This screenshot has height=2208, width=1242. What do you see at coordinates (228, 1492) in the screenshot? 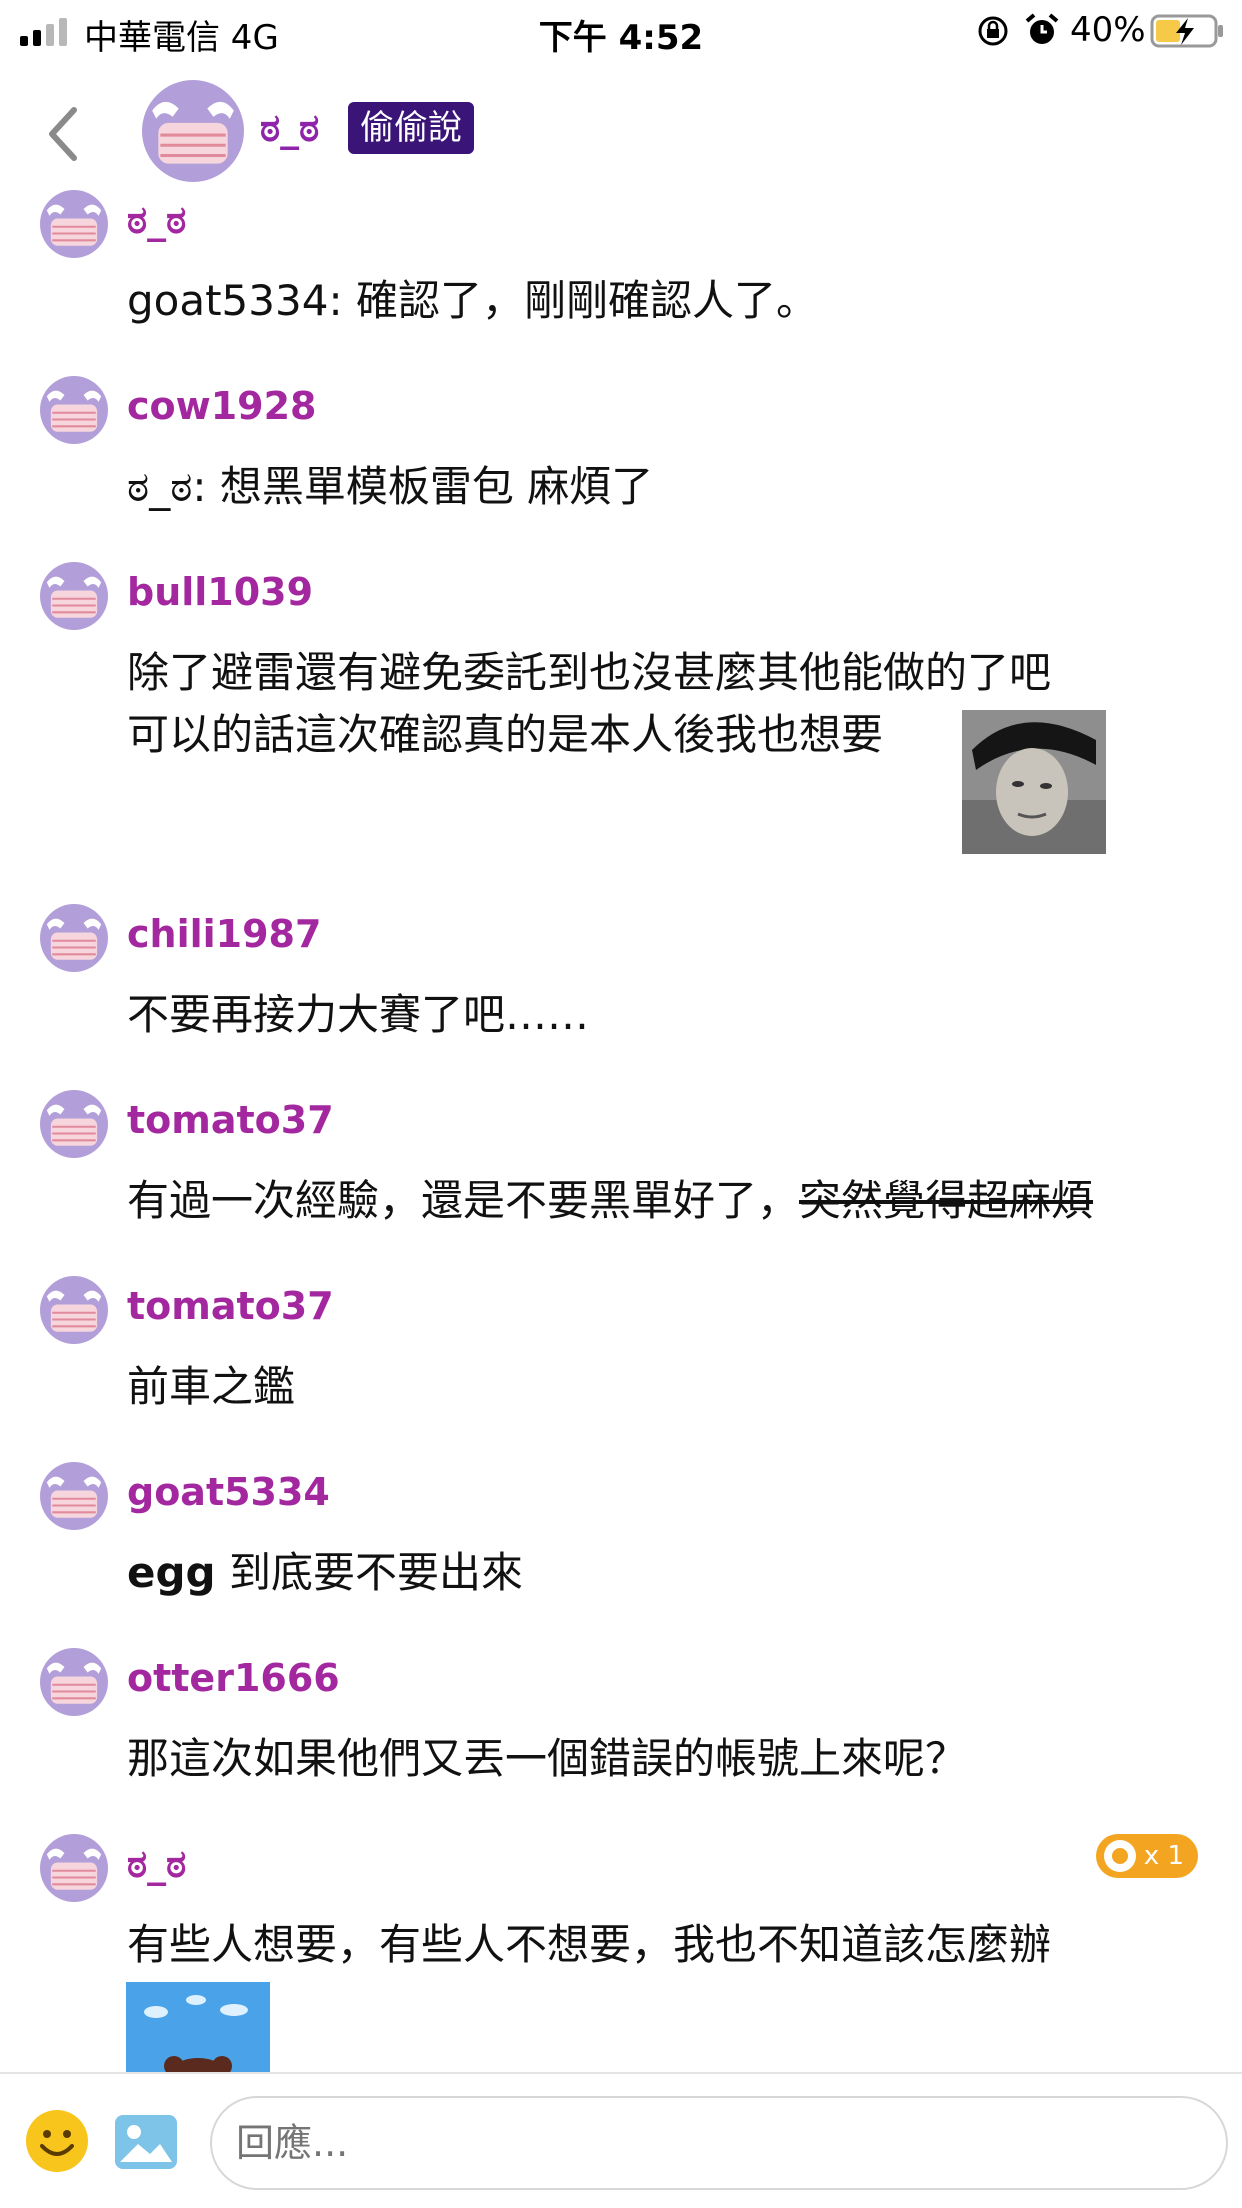
I see `comment-username: goat5334` at bounding box center [228, 1492].